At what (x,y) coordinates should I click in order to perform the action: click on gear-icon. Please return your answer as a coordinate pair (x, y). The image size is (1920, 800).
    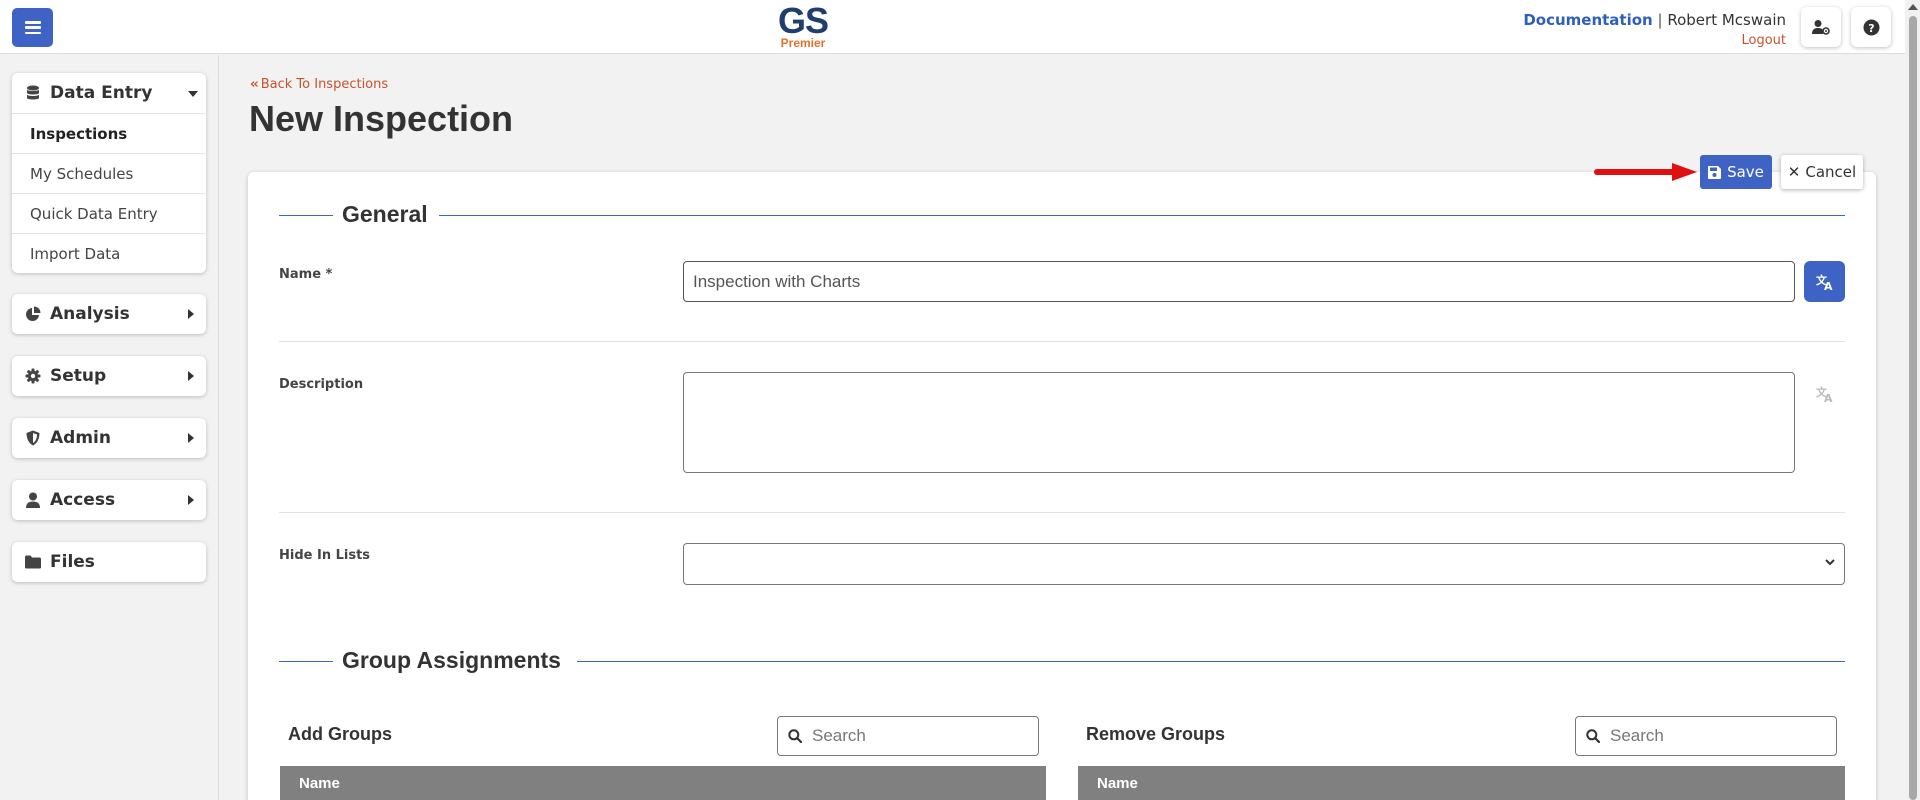
    Looking at the image, I should click on (33, 376).